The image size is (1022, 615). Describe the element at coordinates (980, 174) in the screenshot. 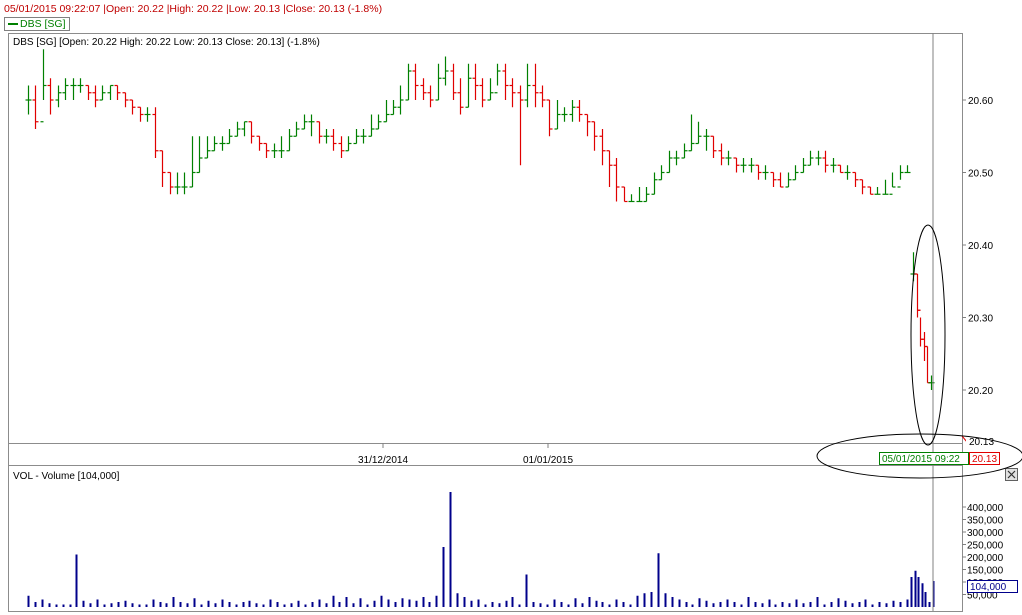

I see `price-tick-label: 20.50` at that location.